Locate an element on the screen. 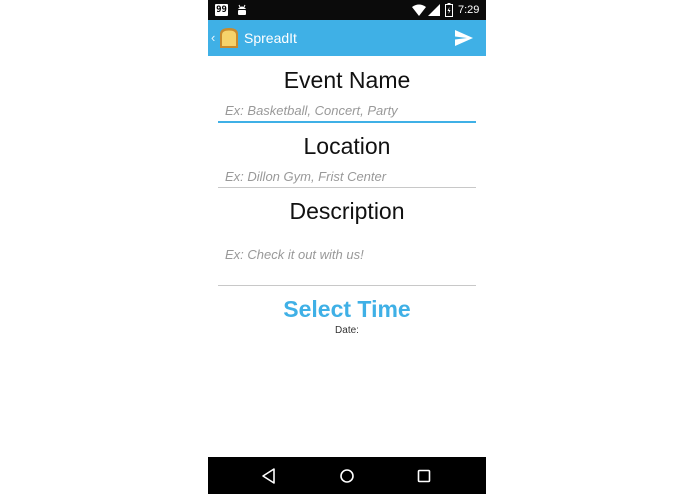  description-label: Description is located at coordinates (347, 211).